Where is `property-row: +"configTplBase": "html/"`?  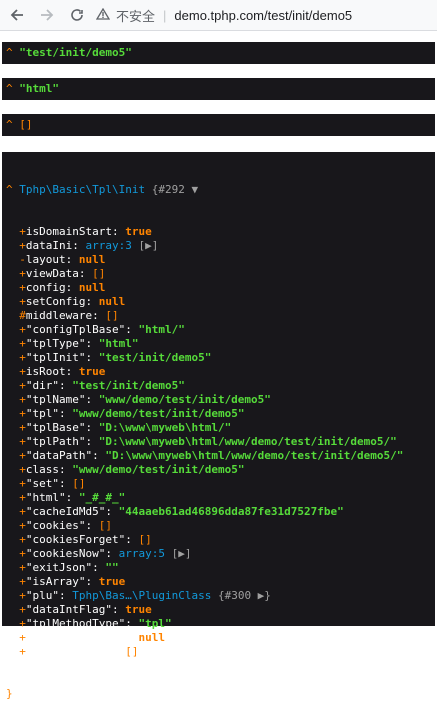
property-row: +"configTplBase": "html/" is located at coordinates (218, 330).